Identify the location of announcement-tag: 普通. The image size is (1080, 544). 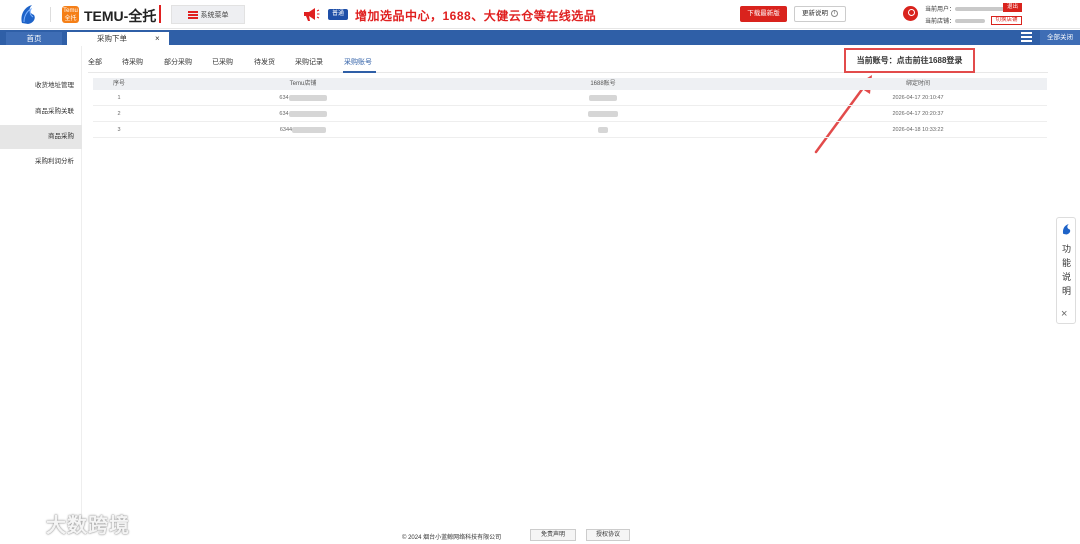
(338, 14).